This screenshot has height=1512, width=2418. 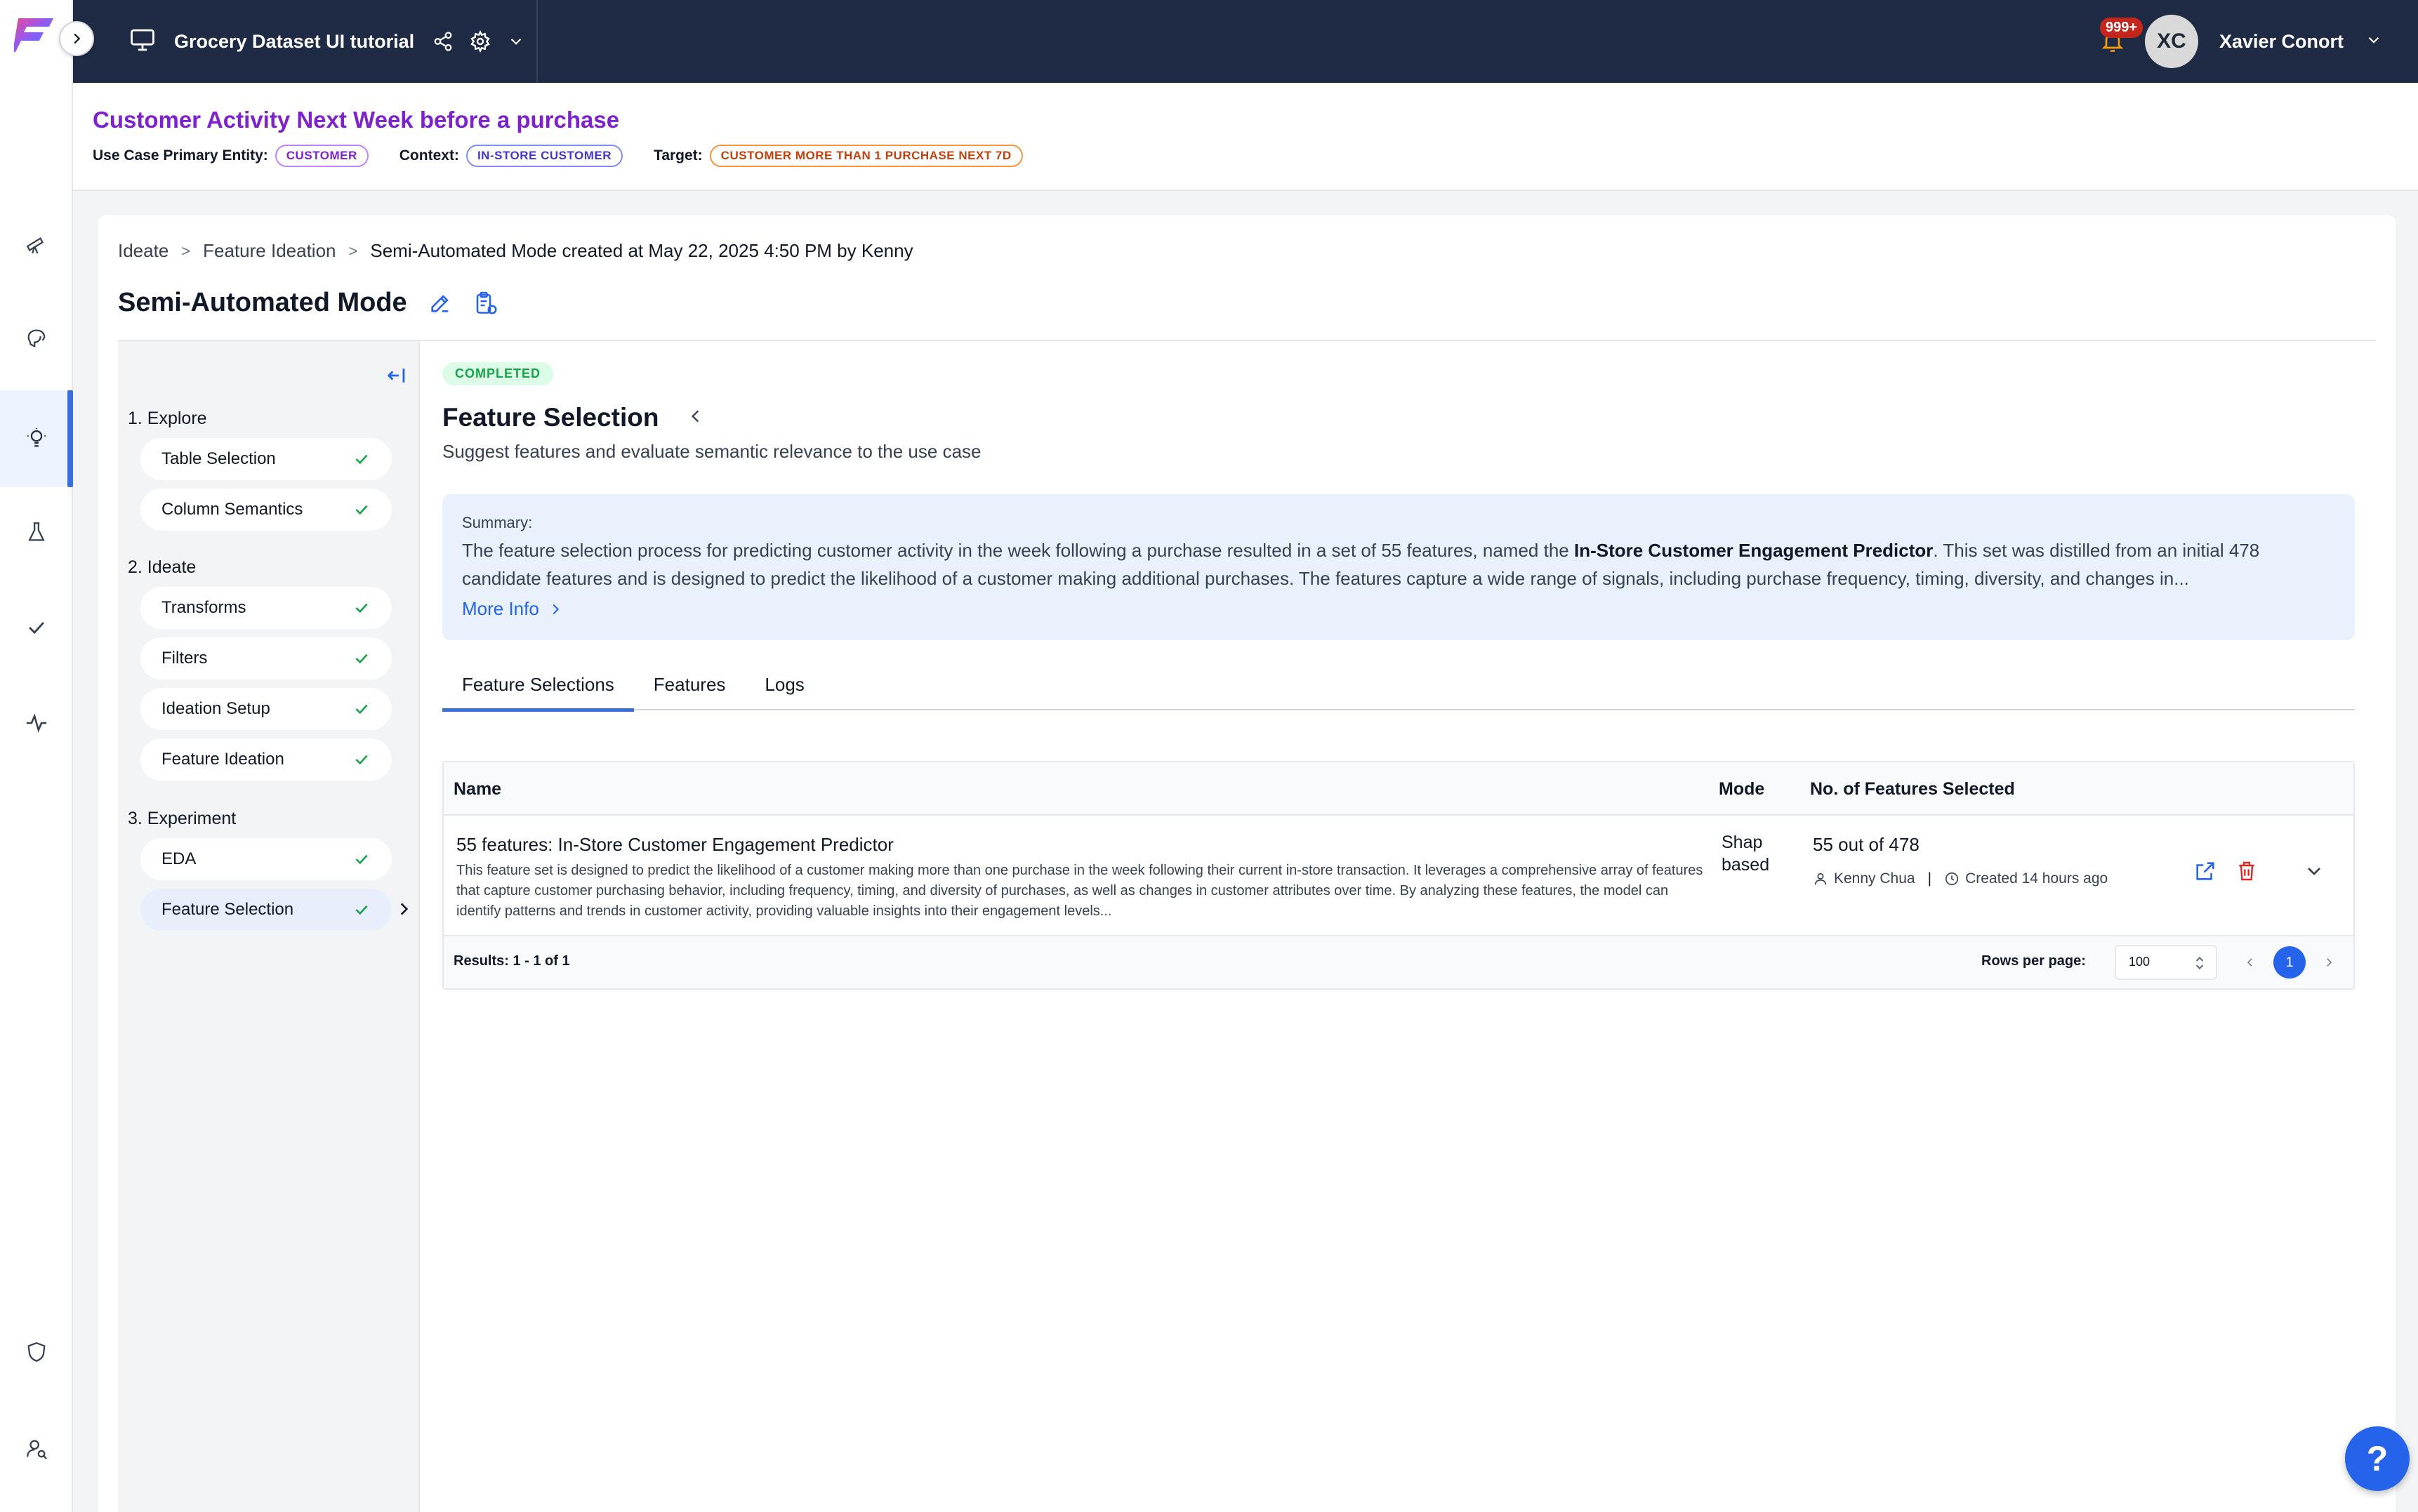 I want to click on expand-row-chevron-icon, so click(x=2314, y=873).